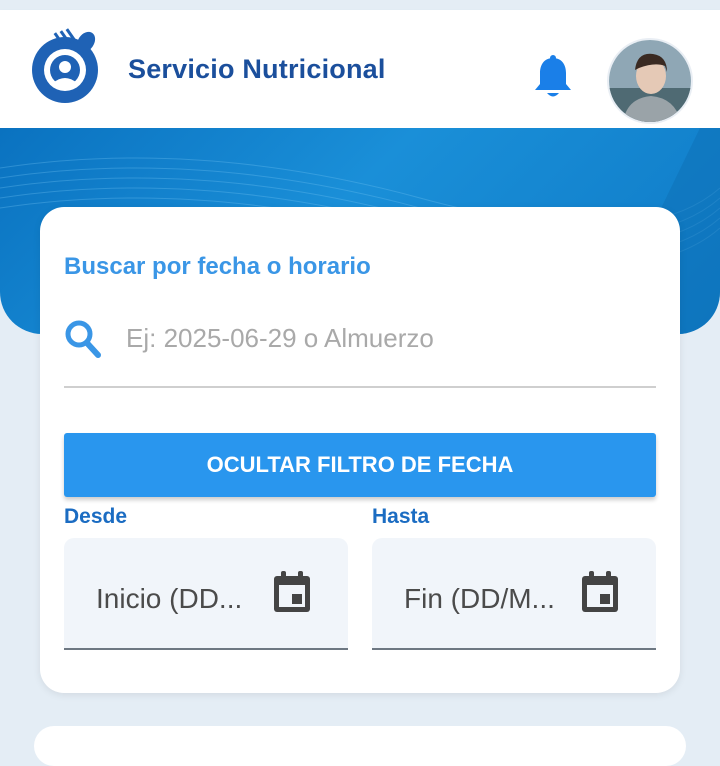 The image size is (720, 766). Describe the element at coordinates (96, 516) in the screenshot. I see `from-date-label: Desde` at that location.